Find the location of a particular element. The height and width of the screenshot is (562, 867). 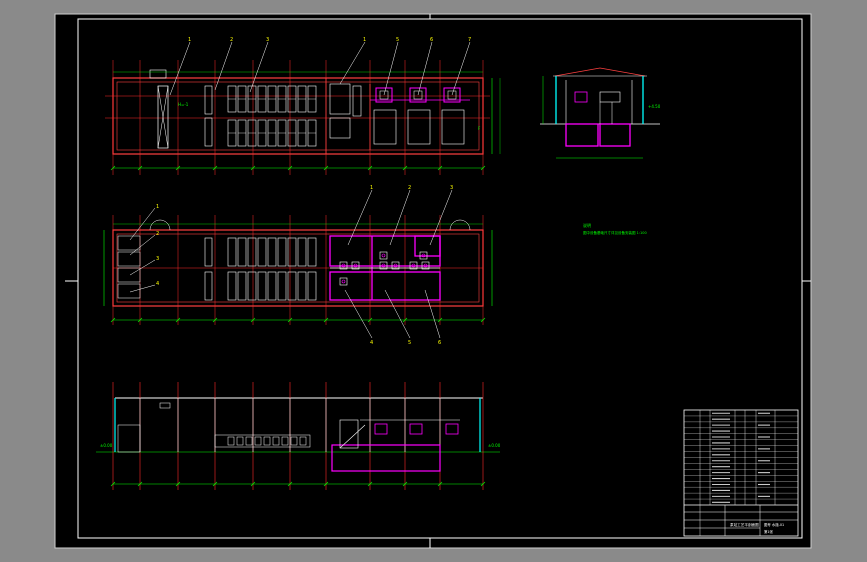

svg-text: +4.50 is located at coordinates (654, 106).